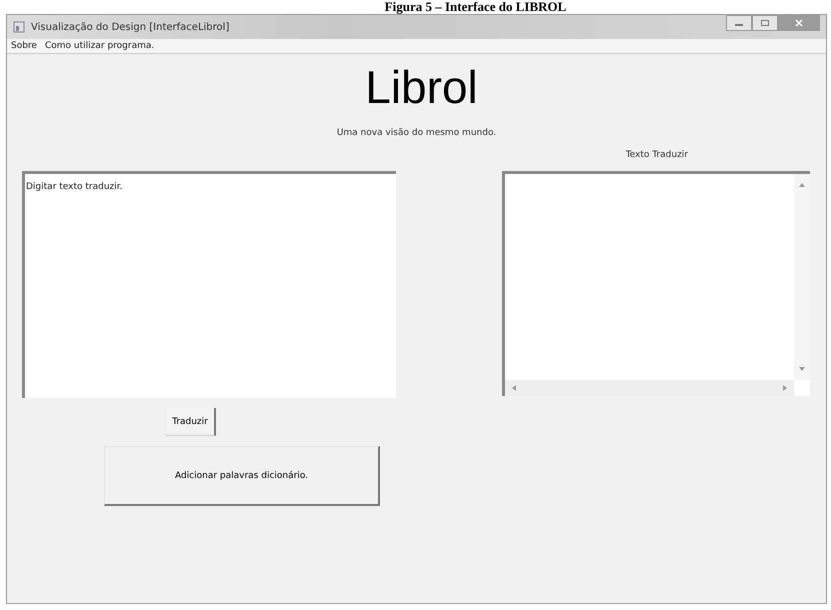 The image size is (831, 610). I want to click on scroll-up-icon, so click(802, 185).